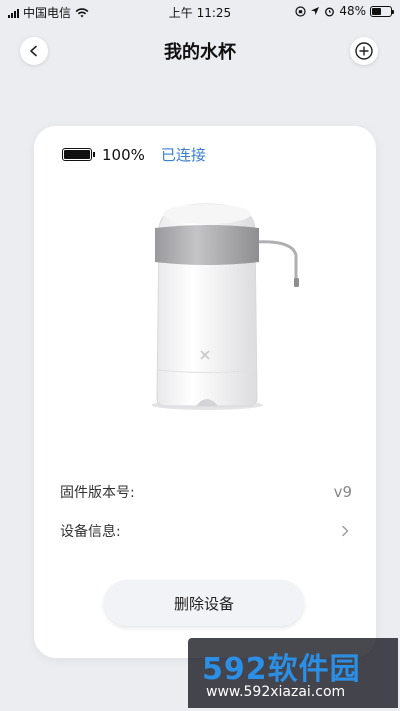 The height and width of the screenshot is (711, 400). Describe the element at coordinates (206, 492) in the screenshot. I see `firmware-row: 固件版本号: v9` at that location.